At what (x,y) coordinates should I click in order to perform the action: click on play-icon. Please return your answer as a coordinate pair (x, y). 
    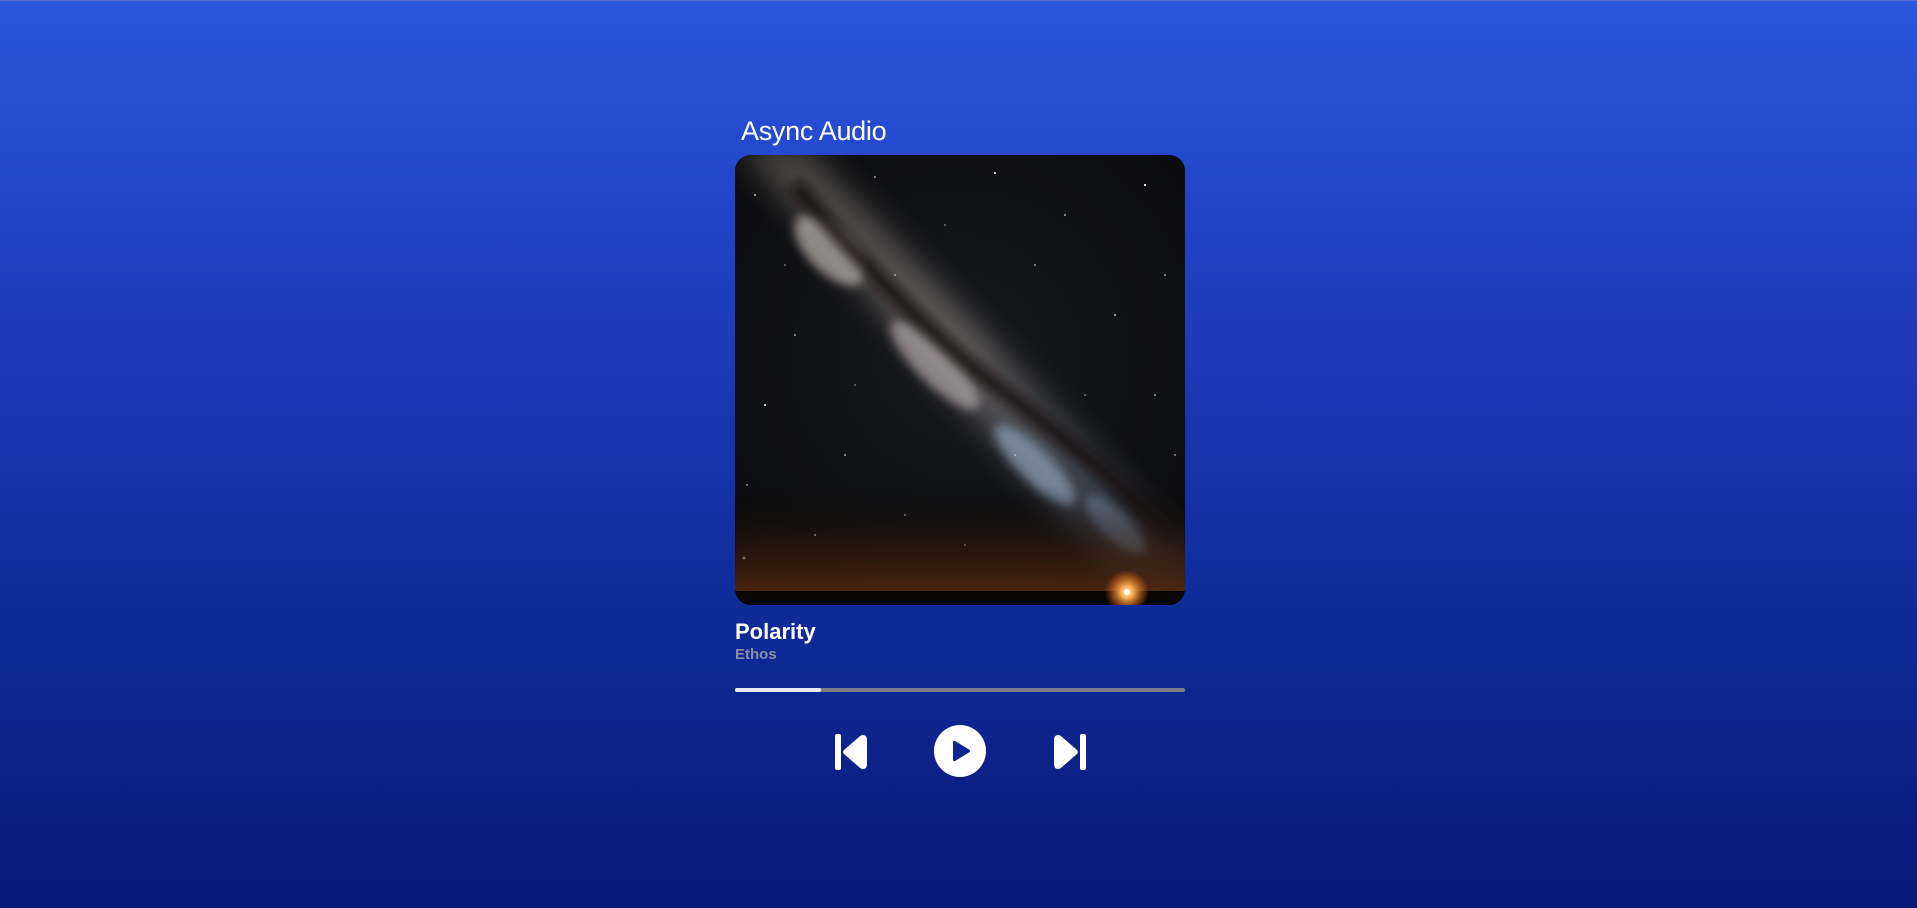
    Looking at the image, I should click on (960, 751).